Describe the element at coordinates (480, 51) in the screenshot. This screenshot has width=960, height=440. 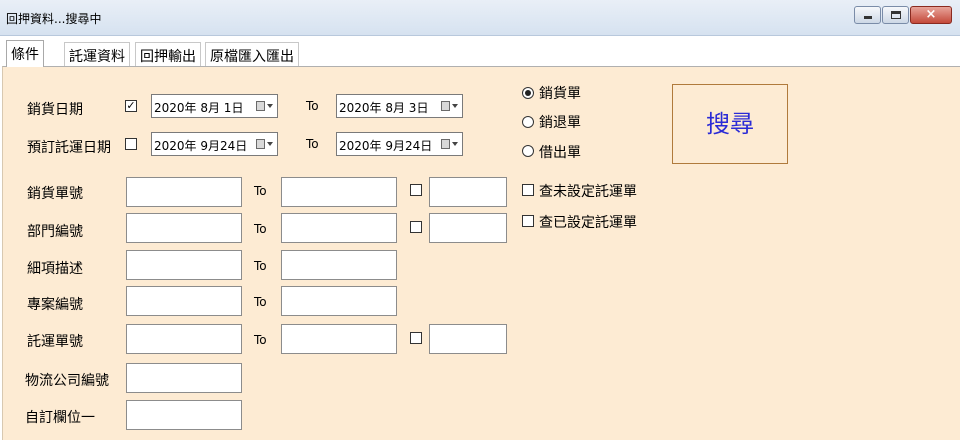
I see `tab-strip: 條件 託運資料 回押輸出 原檔匯入匯出` at that location.